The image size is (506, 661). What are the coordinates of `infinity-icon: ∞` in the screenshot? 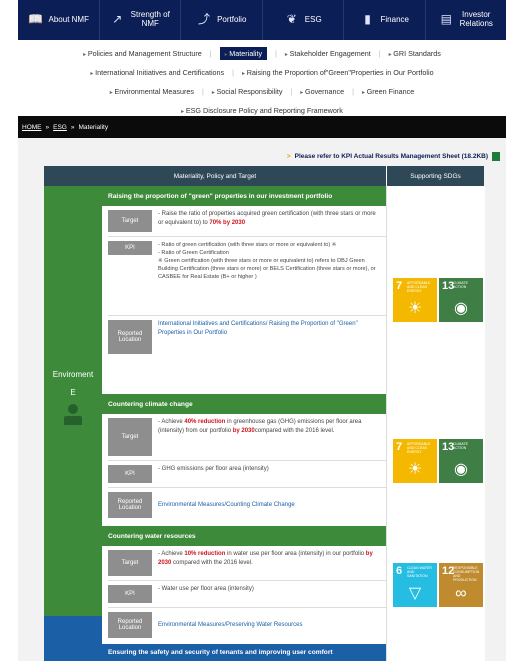 It's located at (461, 593).